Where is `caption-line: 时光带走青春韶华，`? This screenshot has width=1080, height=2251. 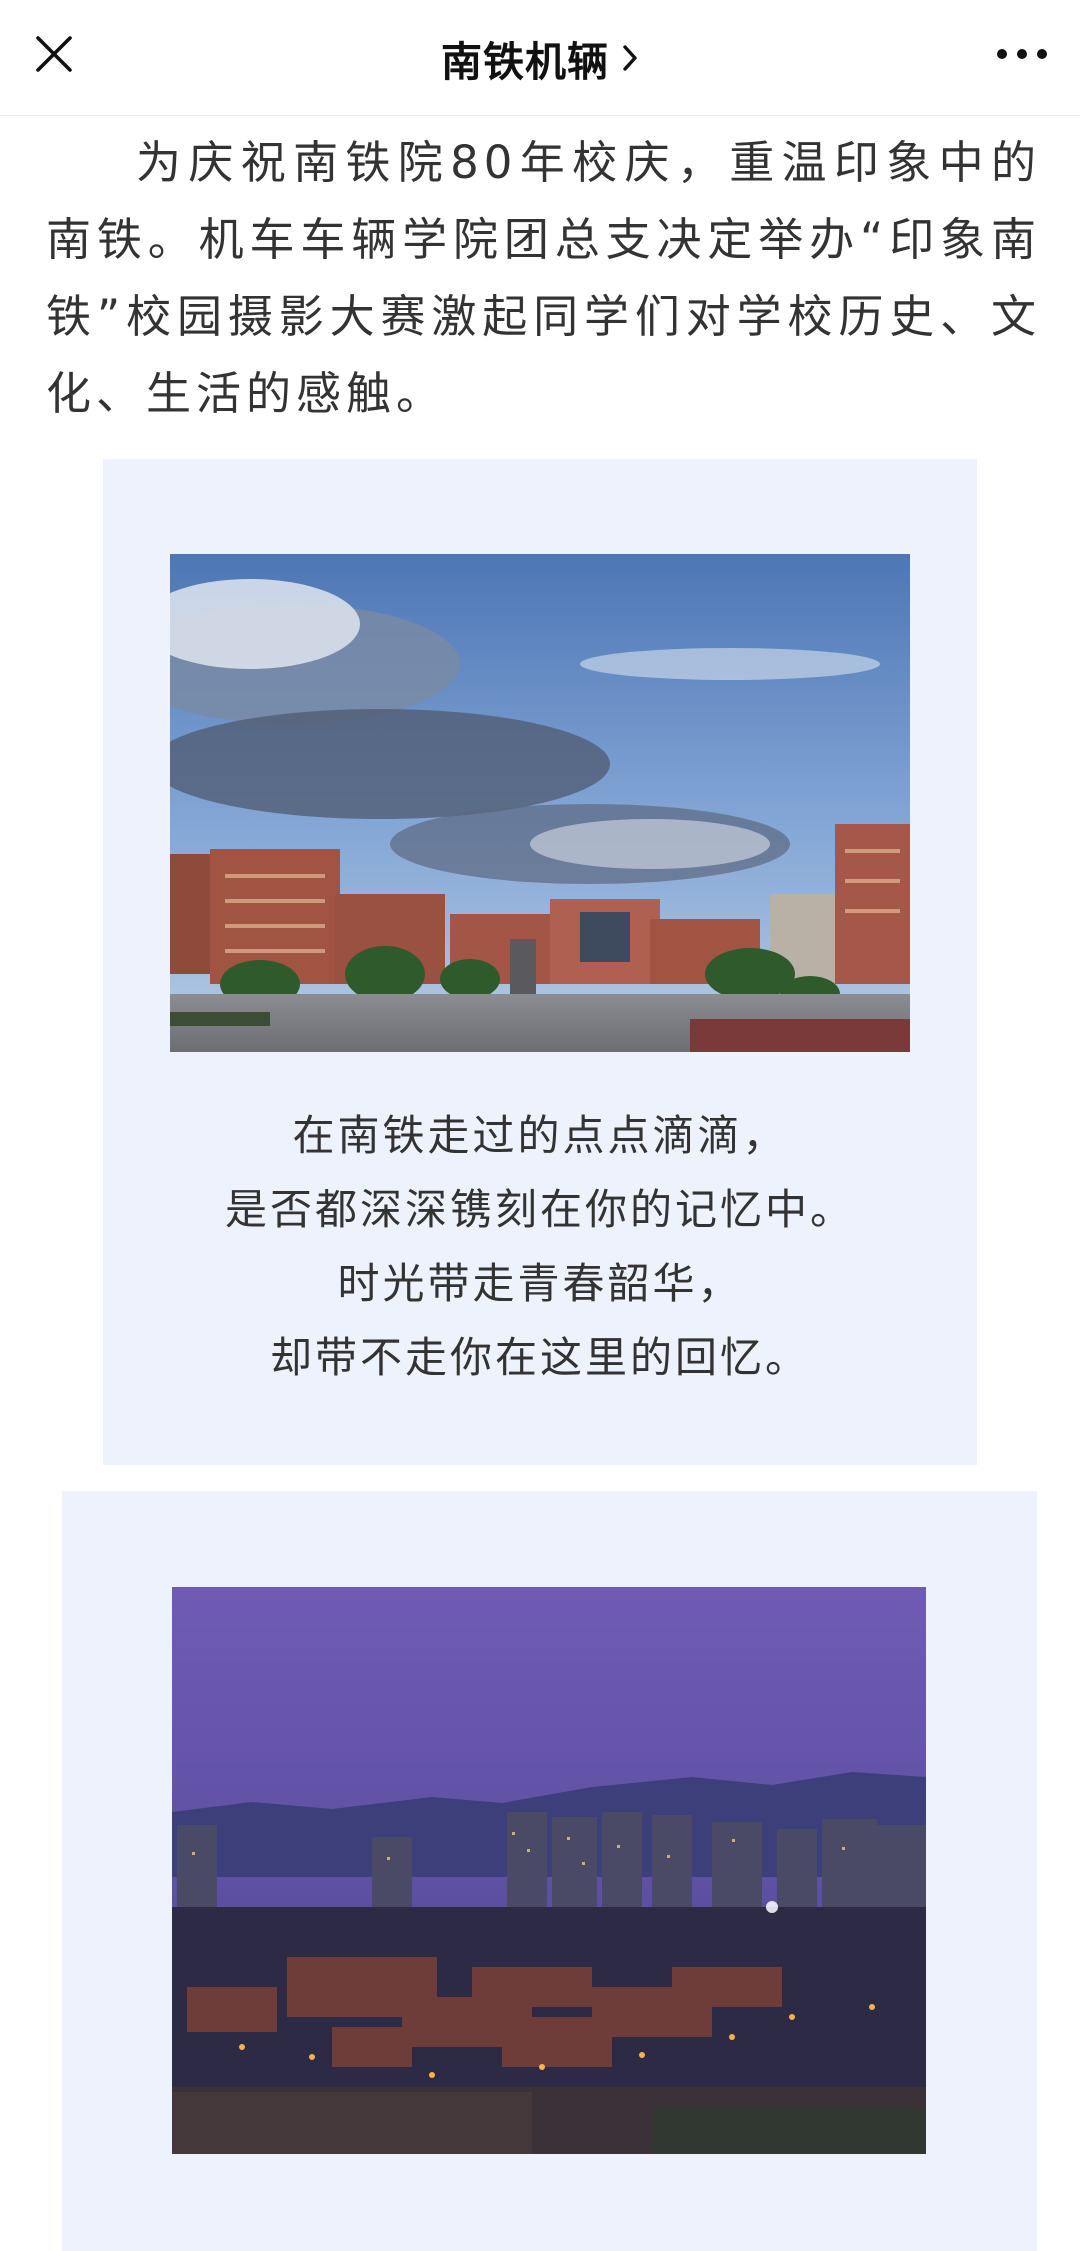
caption-line: 时光带走青春韶华， is located at coordinates (540, 1283).